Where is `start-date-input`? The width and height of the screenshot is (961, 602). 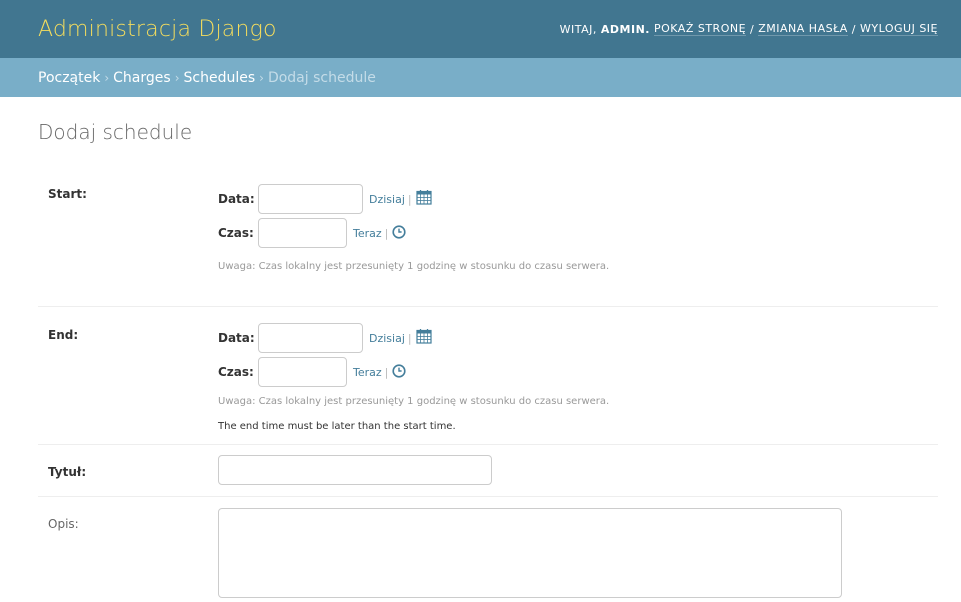
start-date-input is located at coordinates (310, 199).